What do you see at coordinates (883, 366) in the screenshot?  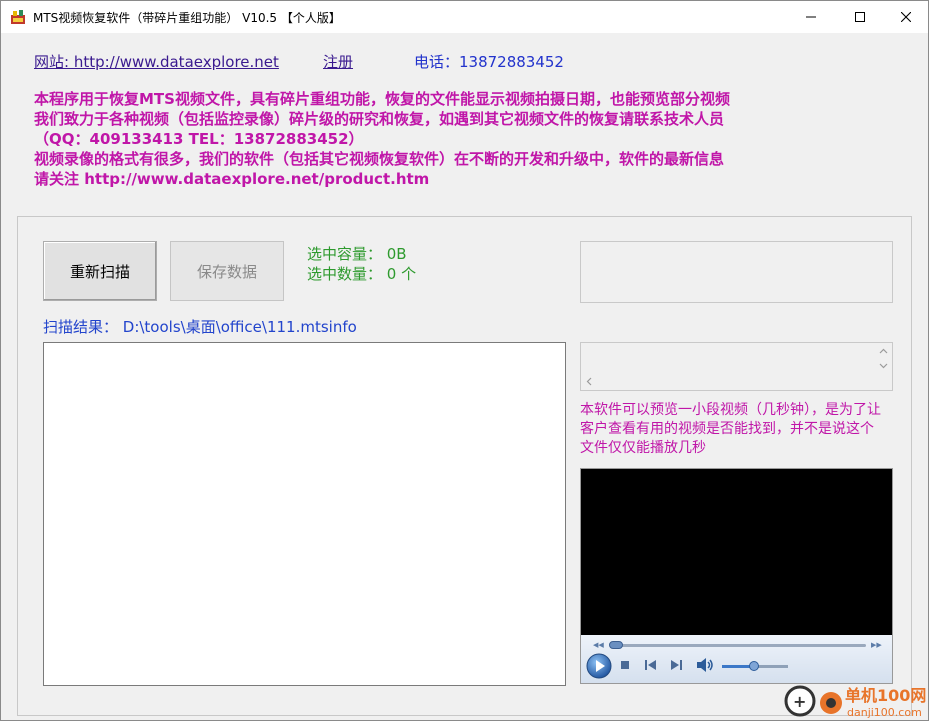 I see `chevron-down-icon` at bounding box center [883, 366].